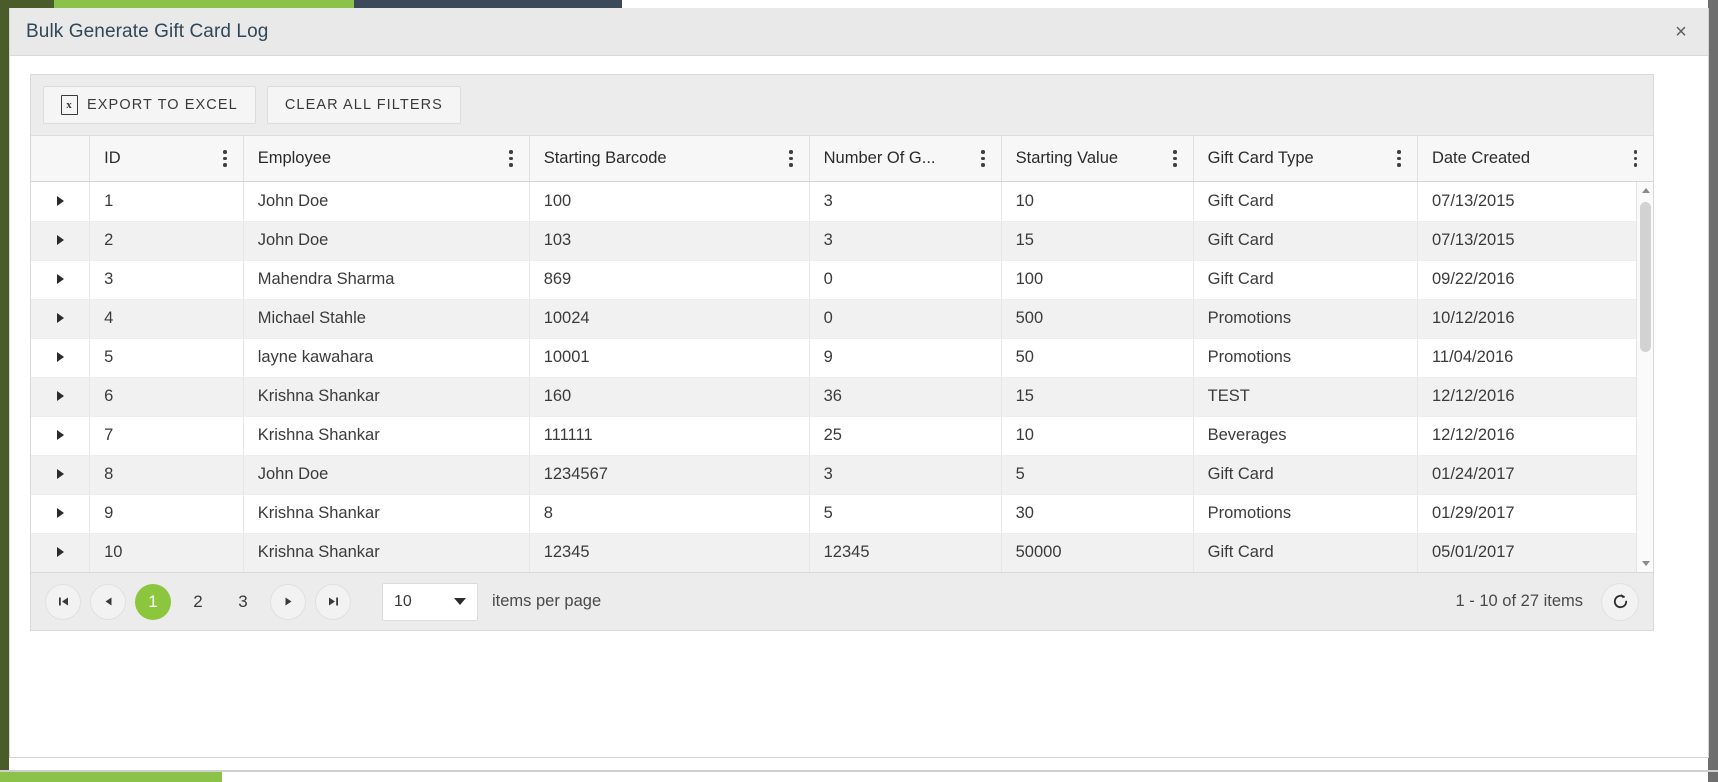  What do you see at coordinates (166, 397) in the screenshot?
I see `cell-id: 6` at bounding box center [166, 397].